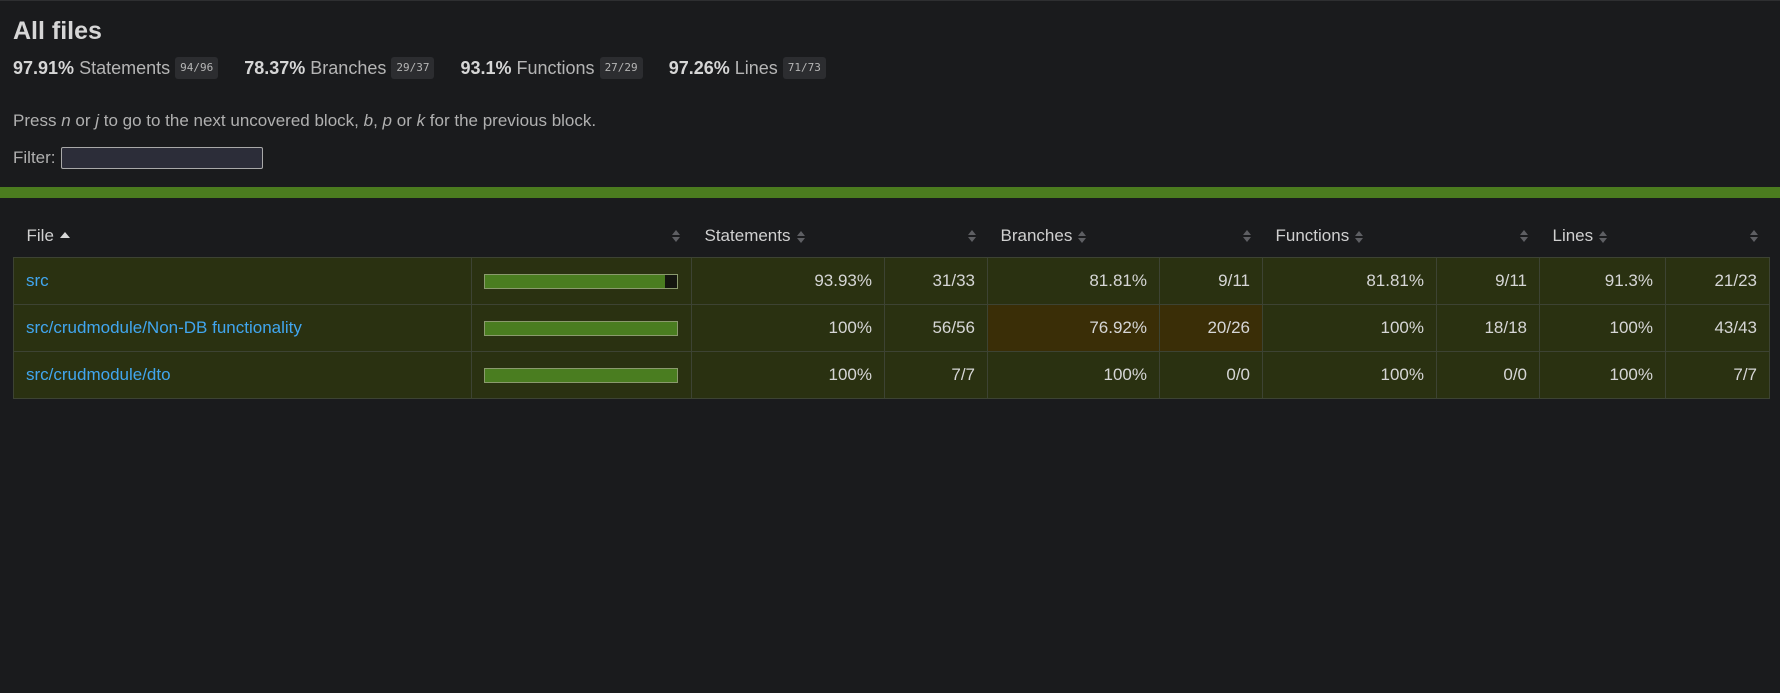  Describe the element at coordinates (1312, 235) in the screenshot. I see `header-functions-label: Functions` at that location.